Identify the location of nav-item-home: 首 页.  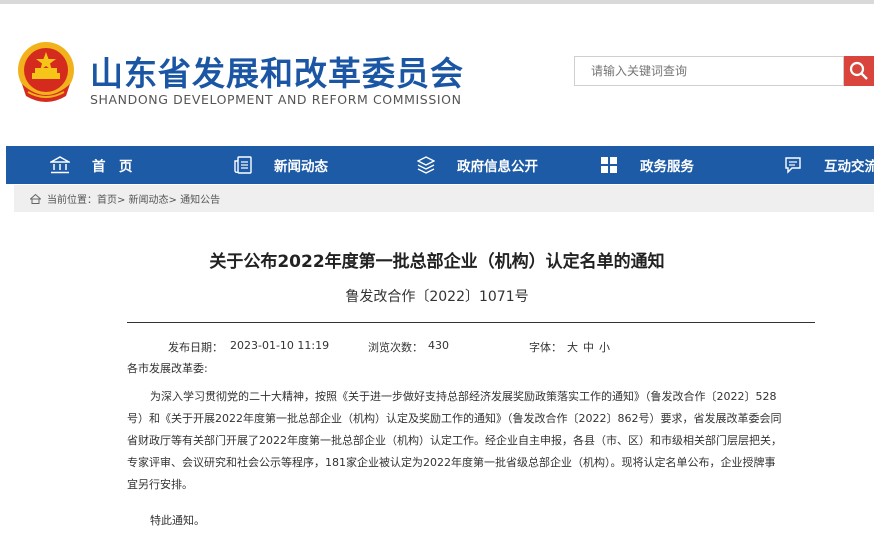
(91, 165).